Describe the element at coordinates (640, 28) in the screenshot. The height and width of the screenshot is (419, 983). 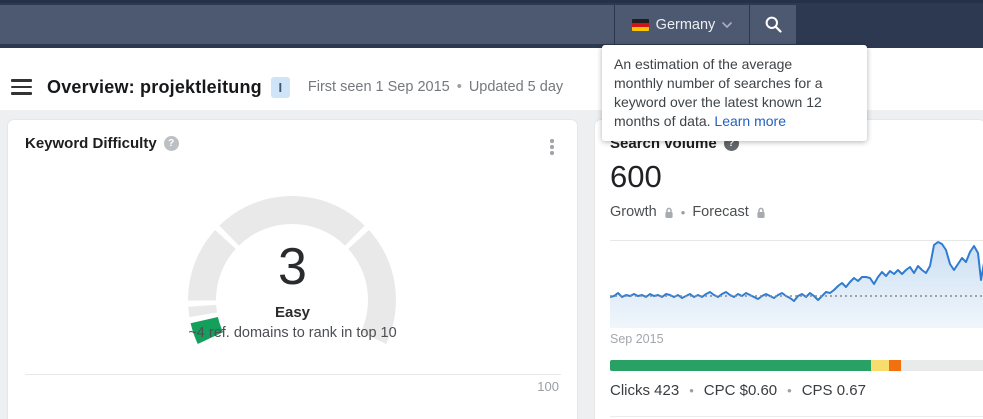
I see `flag-stripe` at that location.